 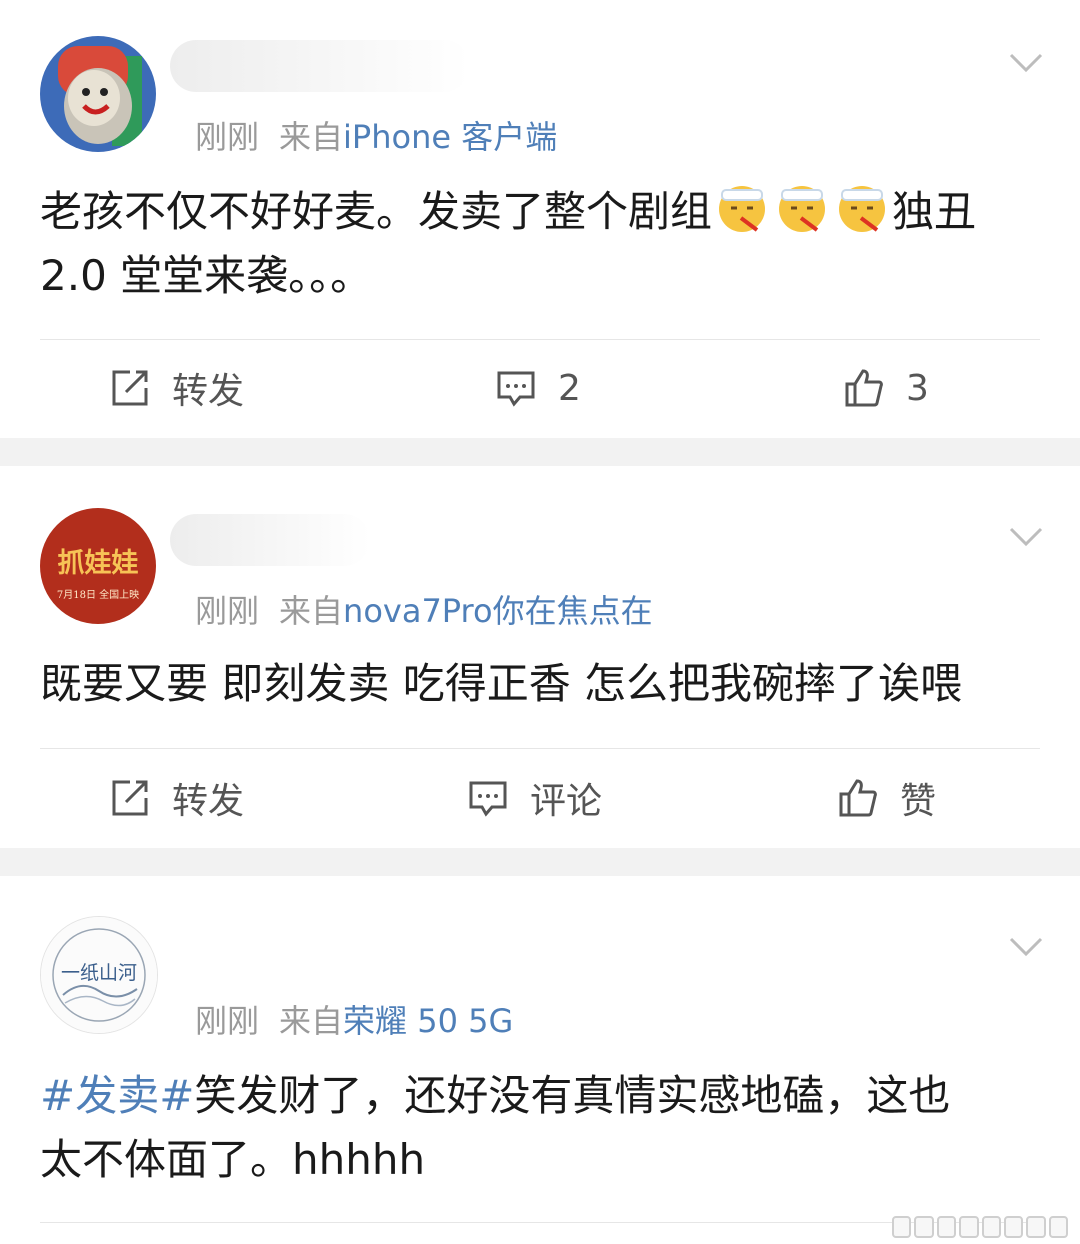 I want to click on avatar-subtitle: 7月18日 全国上映, so click(x=98, y=594).